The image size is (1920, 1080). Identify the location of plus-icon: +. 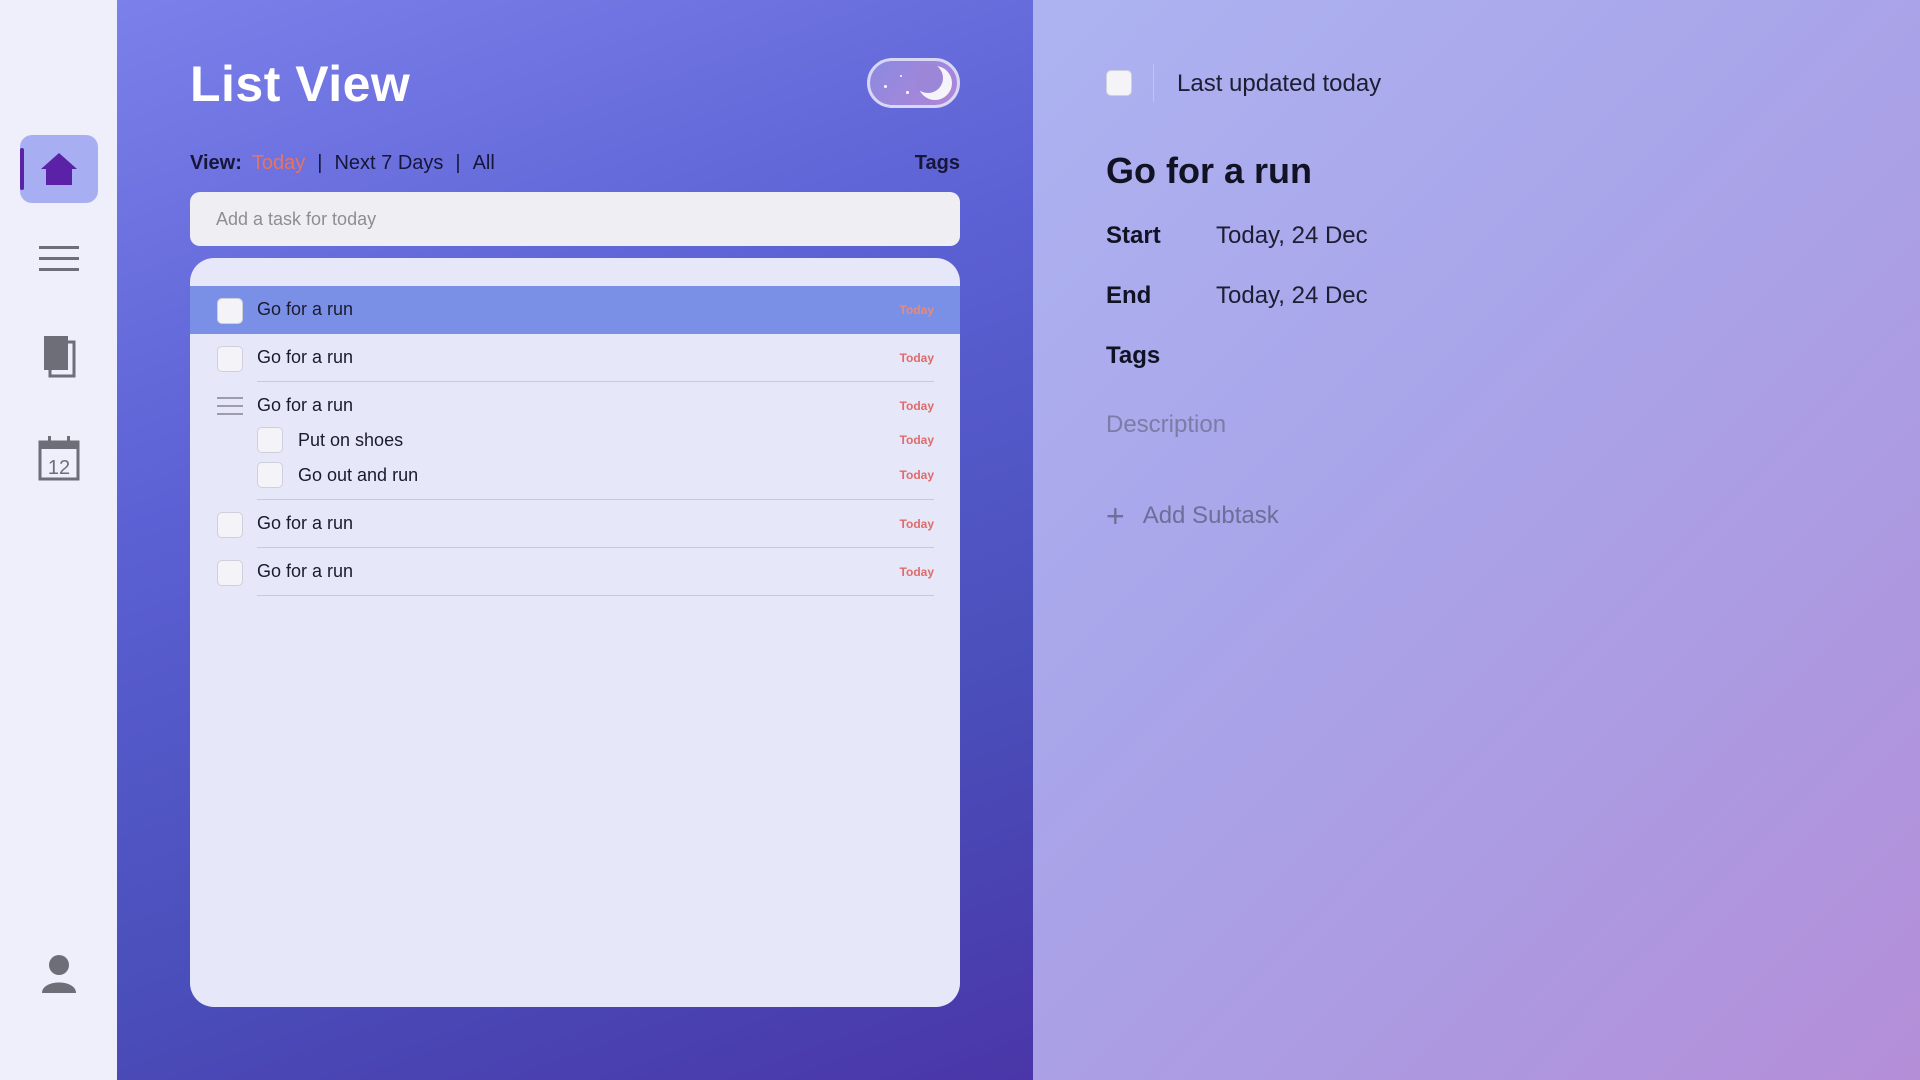
(1115, 516).